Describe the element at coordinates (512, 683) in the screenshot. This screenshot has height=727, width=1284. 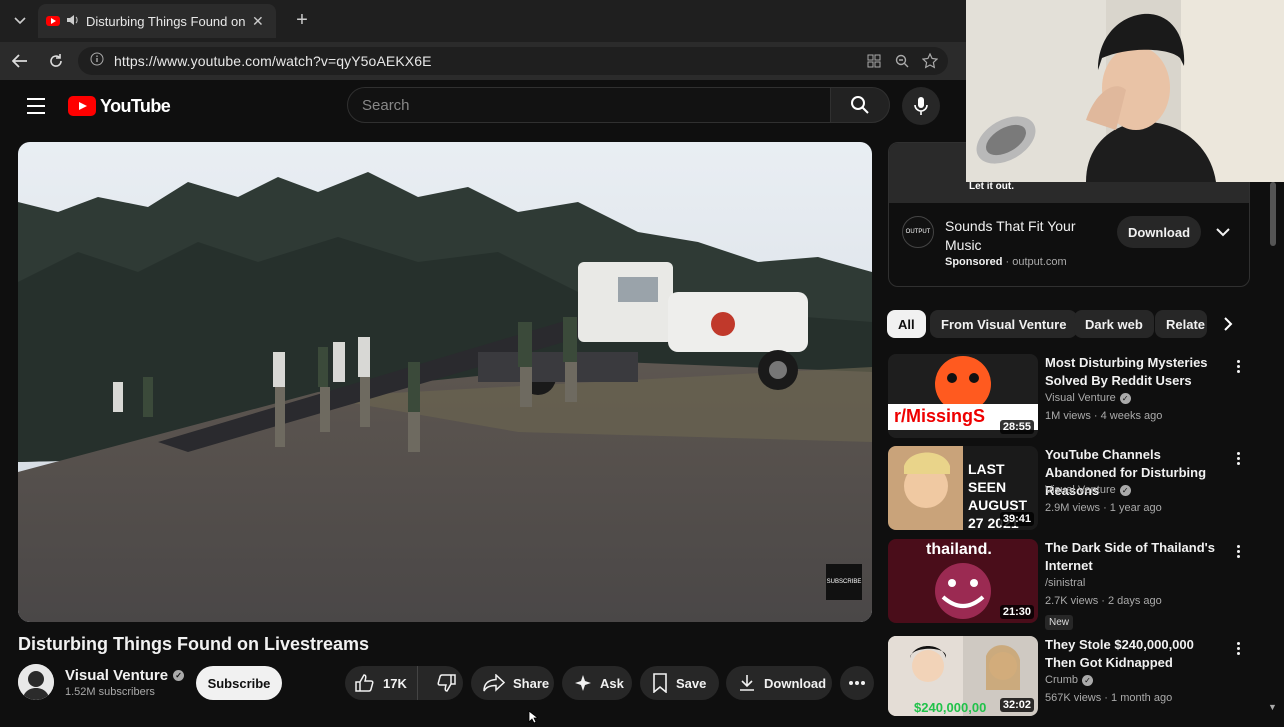
I see `share-button: Share` at that location.